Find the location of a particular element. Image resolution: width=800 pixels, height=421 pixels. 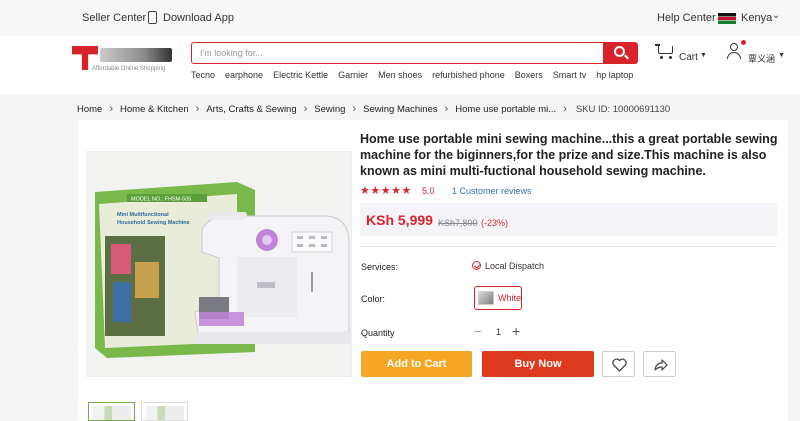

svg-text: Household Sewing Machine is located at coordinates (153, 223).